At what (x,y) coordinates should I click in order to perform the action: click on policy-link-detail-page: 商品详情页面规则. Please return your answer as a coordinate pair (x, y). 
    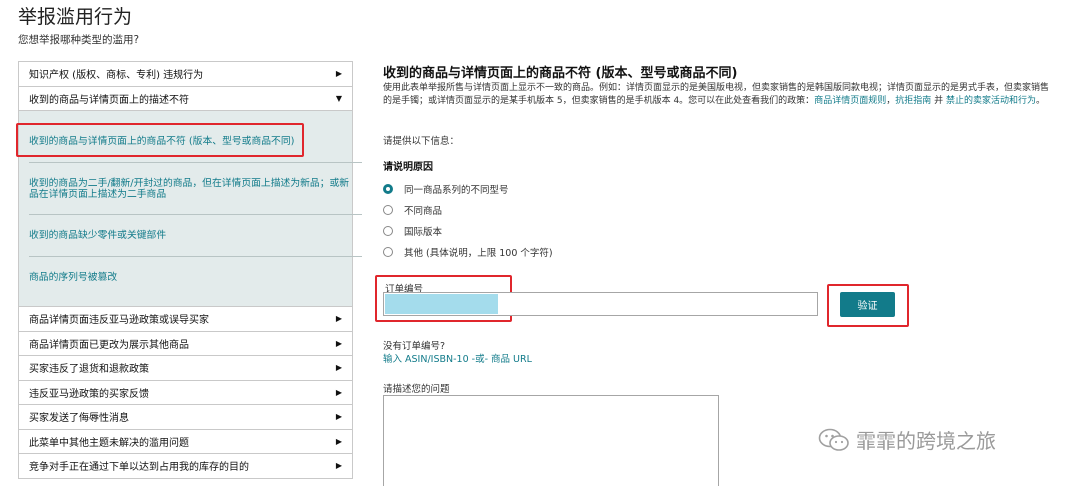
    Looking at the image, I should click on (850, 101).